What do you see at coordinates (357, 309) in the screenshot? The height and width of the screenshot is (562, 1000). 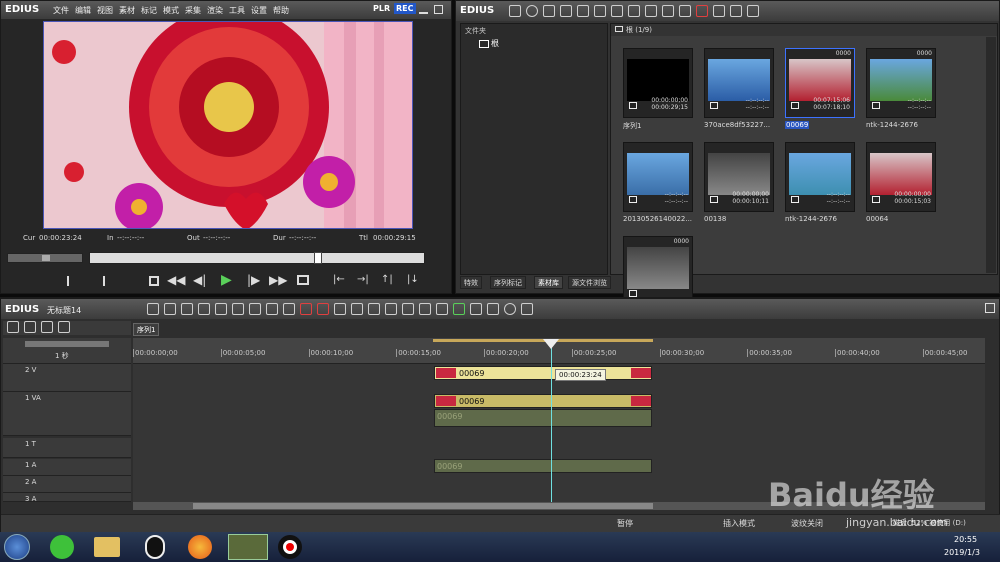 I see `redo-icon` at bounding box center [357, 309].